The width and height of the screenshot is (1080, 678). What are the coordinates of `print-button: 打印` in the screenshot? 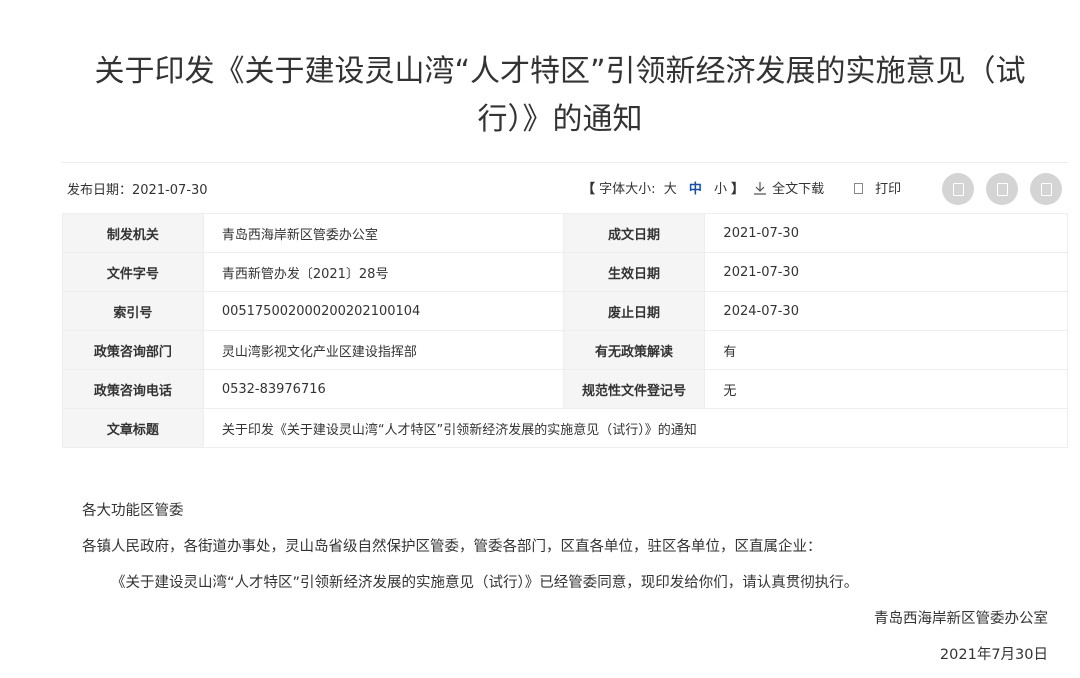 It's located at (877, 187).